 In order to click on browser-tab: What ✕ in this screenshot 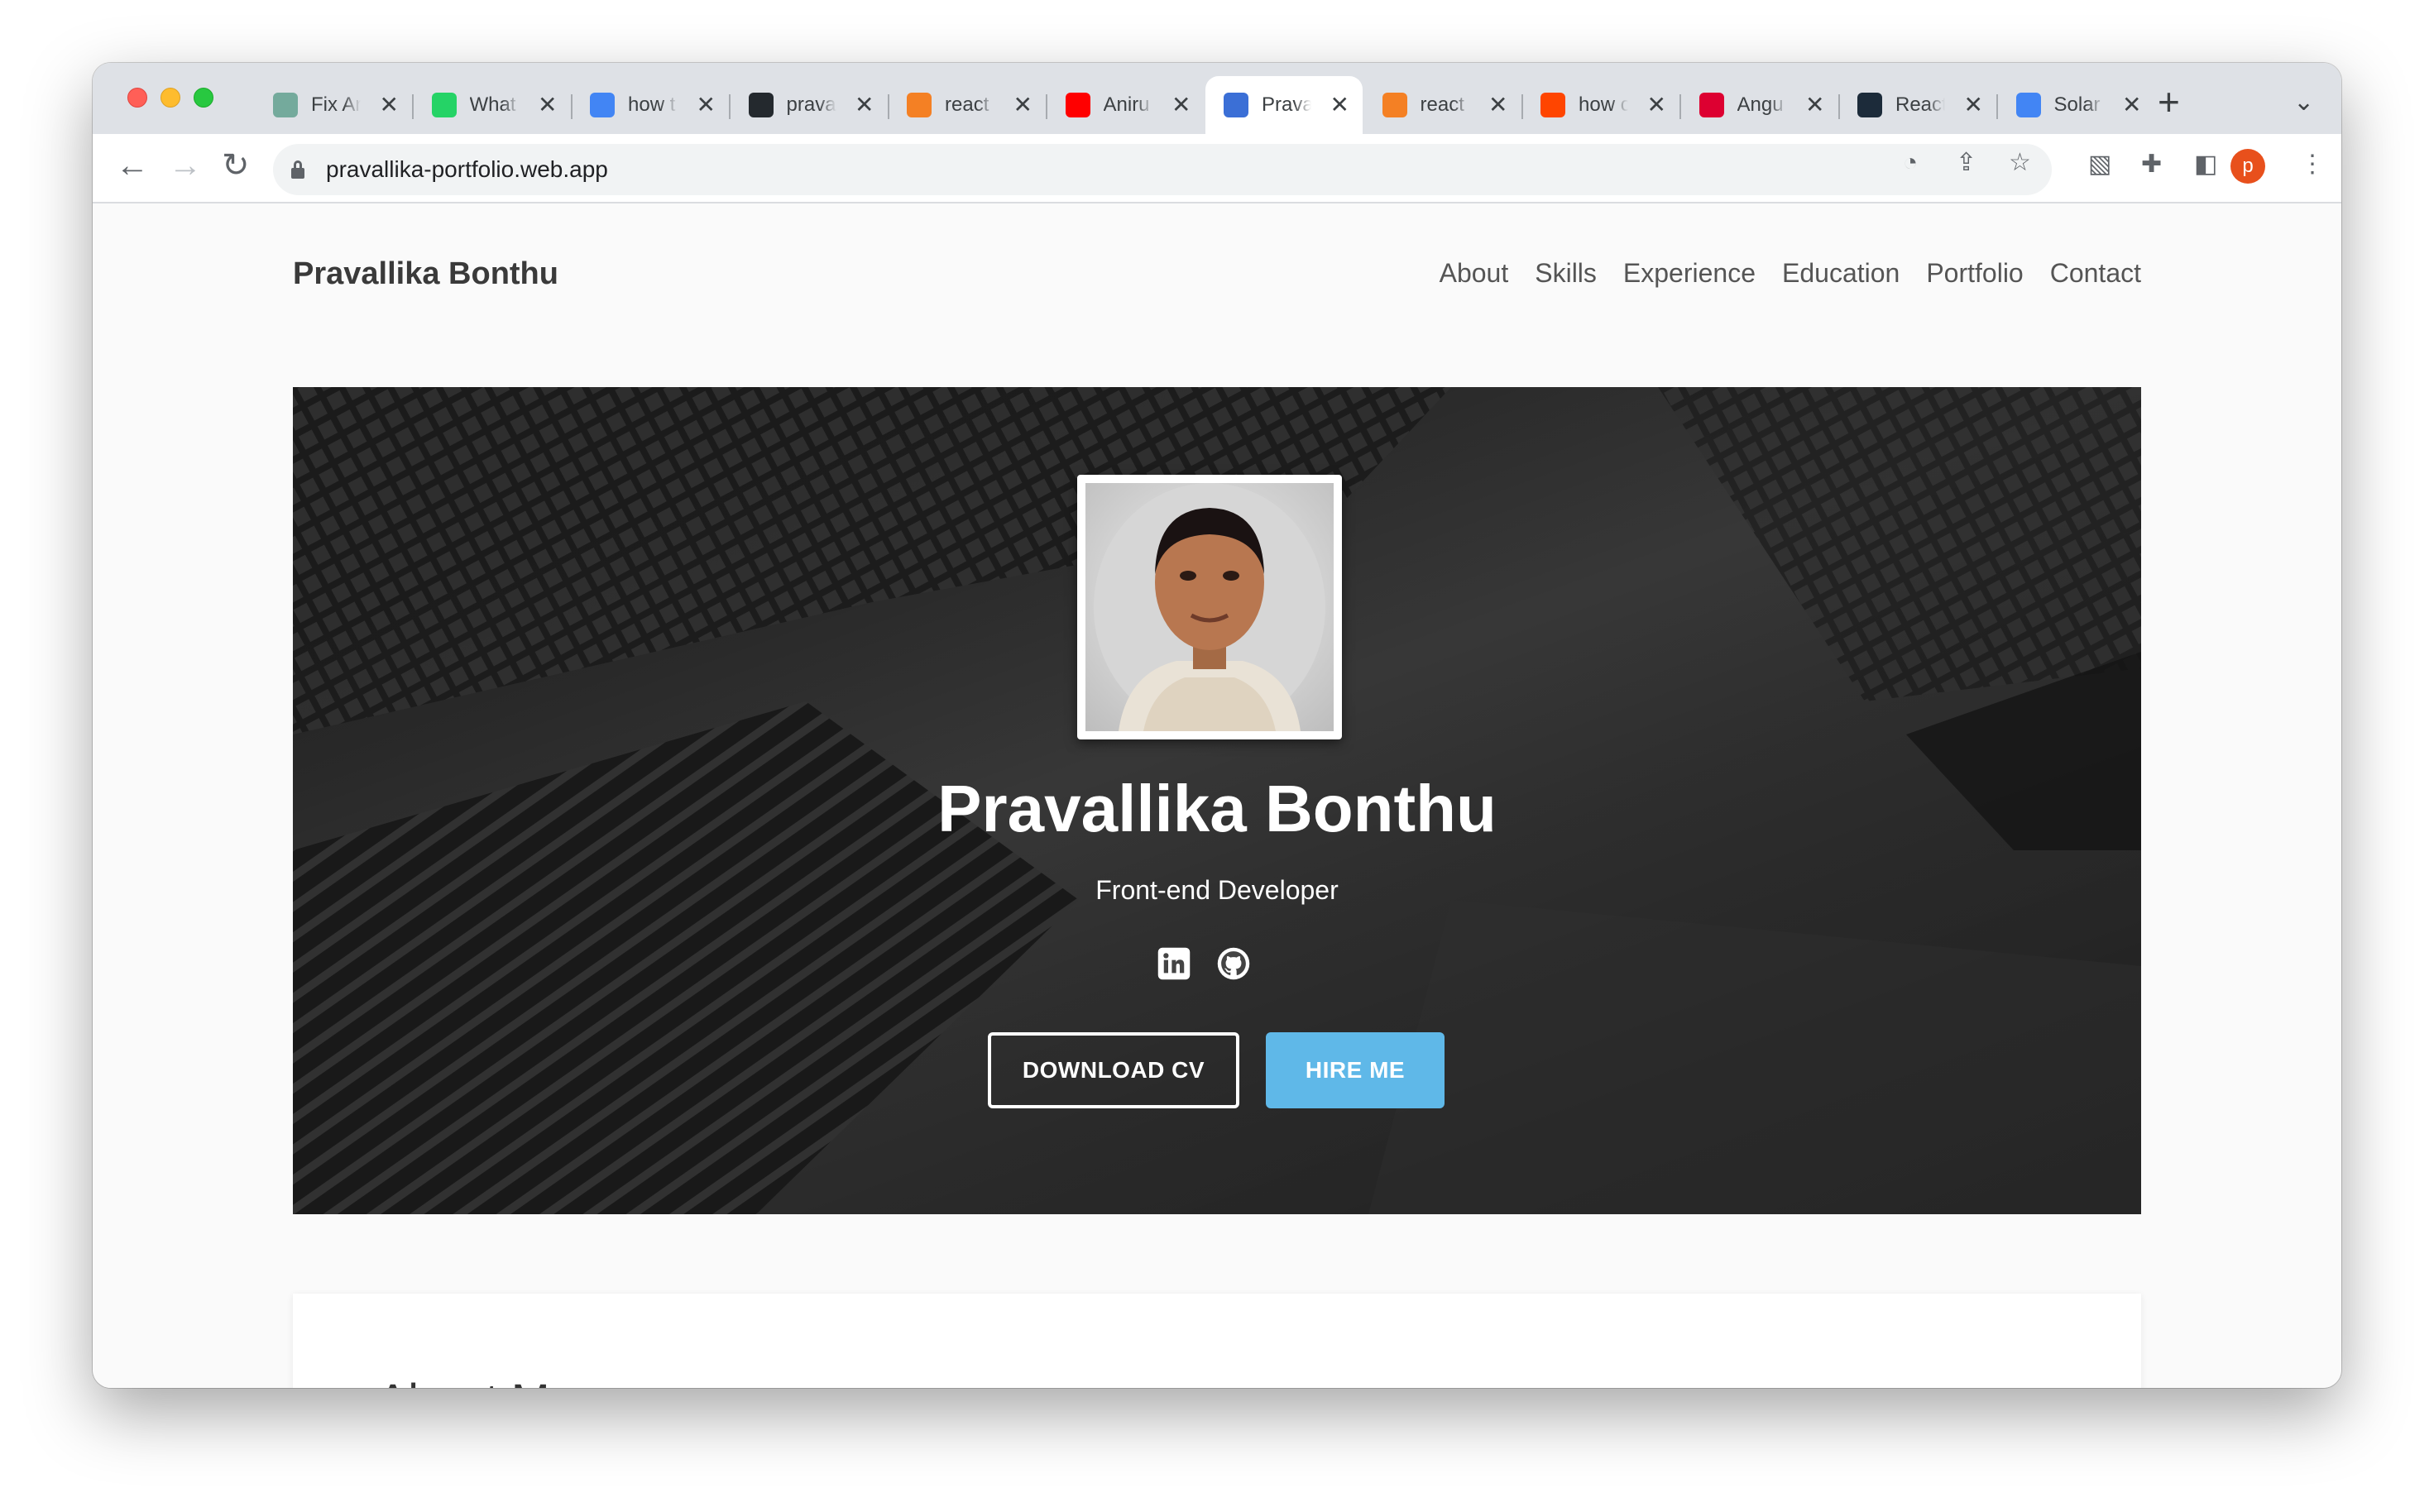, I will do `click(492, 105)`.